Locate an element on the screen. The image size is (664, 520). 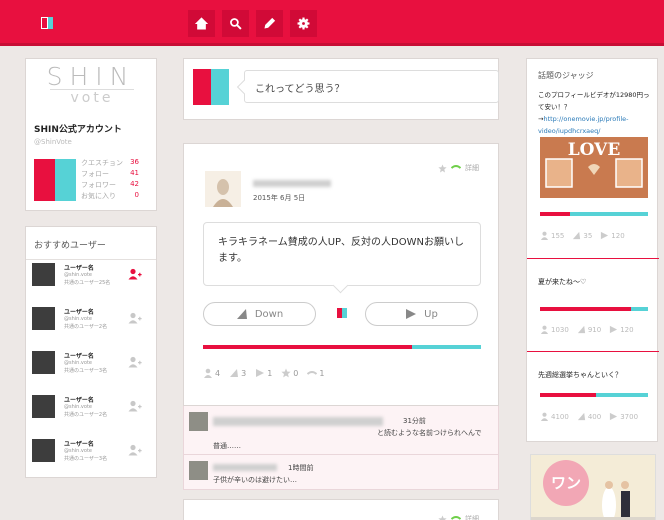
down-count: 3 is located at coordinates (237, 373).